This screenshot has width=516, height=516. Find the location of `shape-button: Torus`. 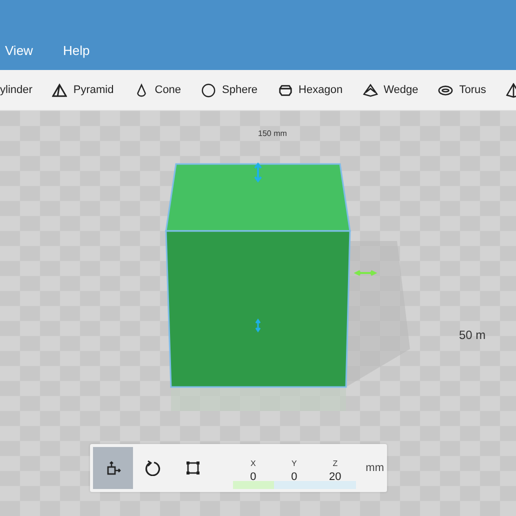

shape-button: Torus is located at coordinates (462, 90).